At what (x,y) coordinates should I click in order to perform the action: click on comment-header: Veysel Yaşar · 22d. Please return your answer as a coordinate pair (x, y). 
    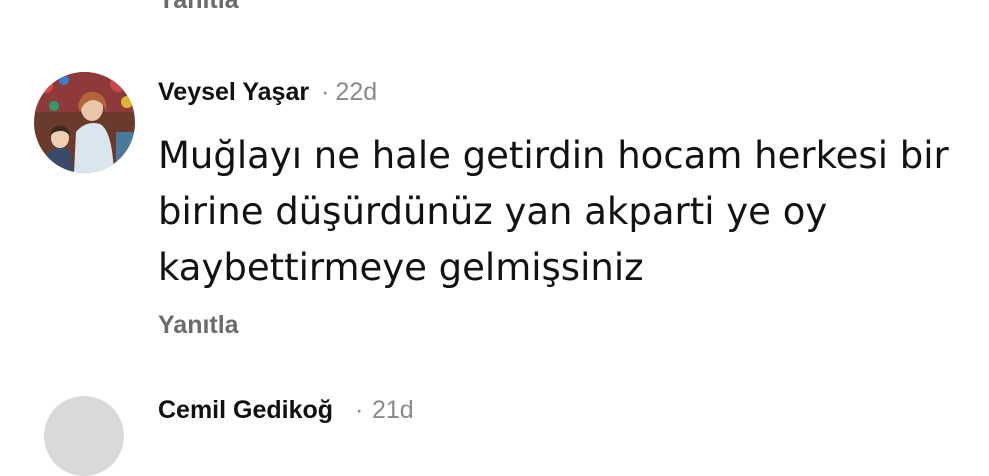
    Looking at the image, I should click on (267, 92).